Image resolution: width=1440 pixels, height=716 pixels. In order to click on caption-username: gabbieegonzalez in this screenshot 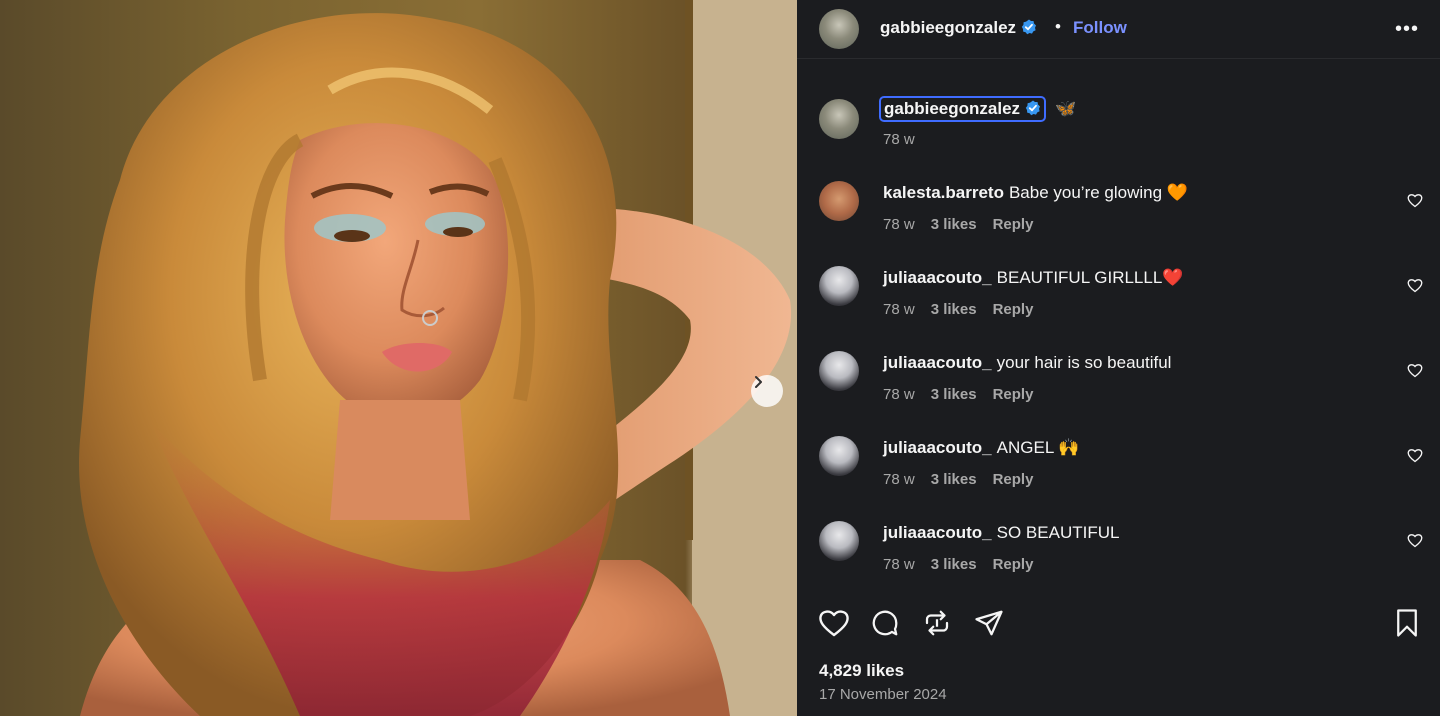, I will do `click(962, 109)`.